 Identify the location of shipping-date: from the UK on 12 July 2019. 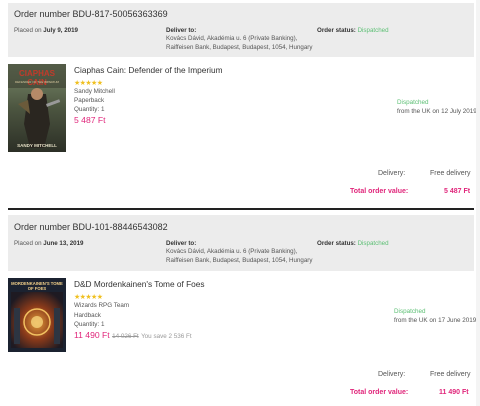
(437, 111).